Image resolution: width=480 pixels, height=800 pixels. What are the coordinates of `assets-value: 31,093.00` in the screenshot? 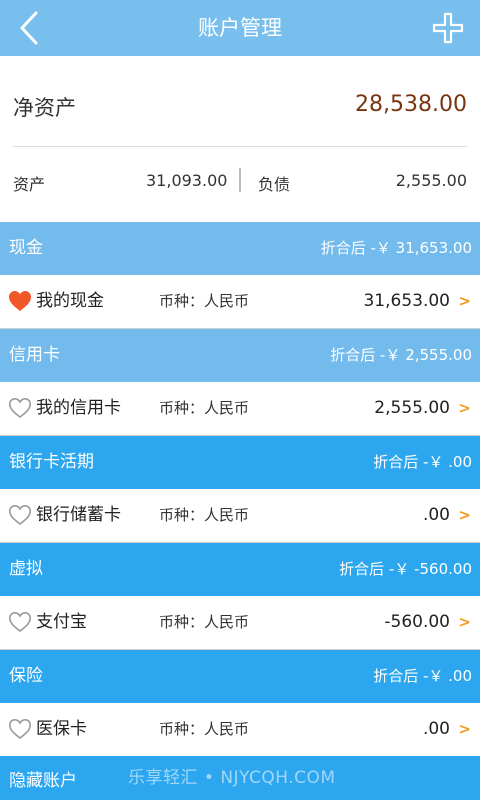 It's located at (187, 180).